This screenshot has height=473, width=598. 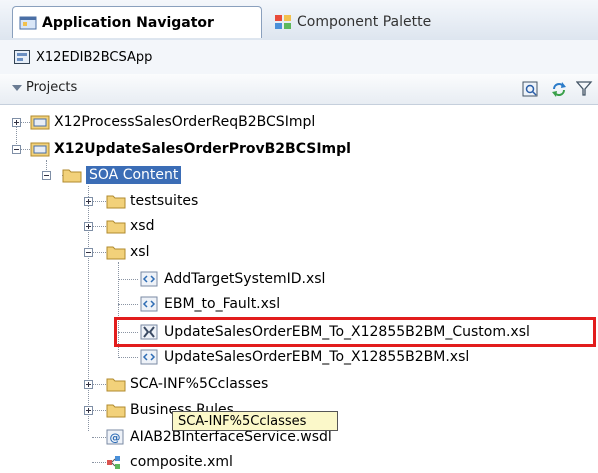 I want to click on tree-item-folder: xsl, so click(x=127, y=252).